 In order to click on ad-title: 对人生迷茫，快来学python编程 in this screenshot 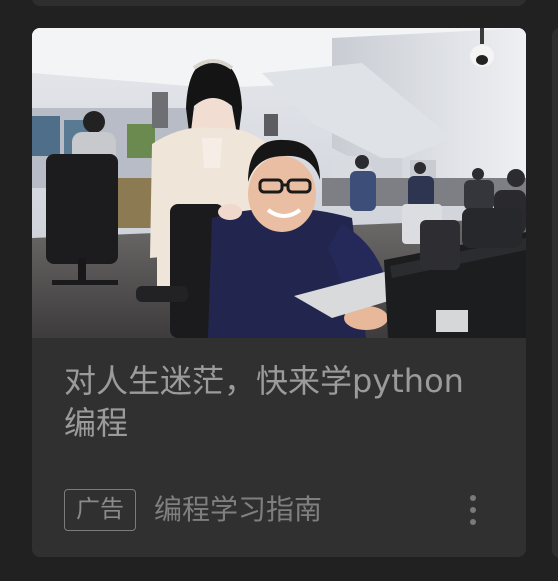, I will do `click(279, 402)`.